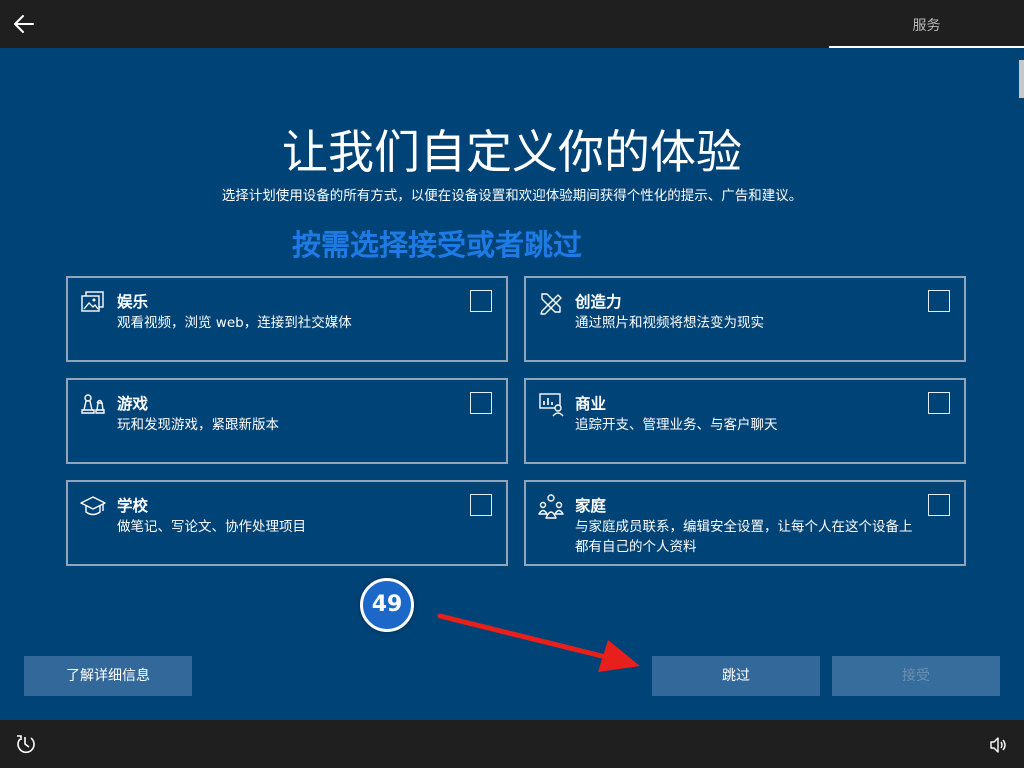 The width and height of the screenshot is (1024, 768). I want to click on card-description: 观看视频，浏览 web，连接到社交媒体, so click(234, 323).